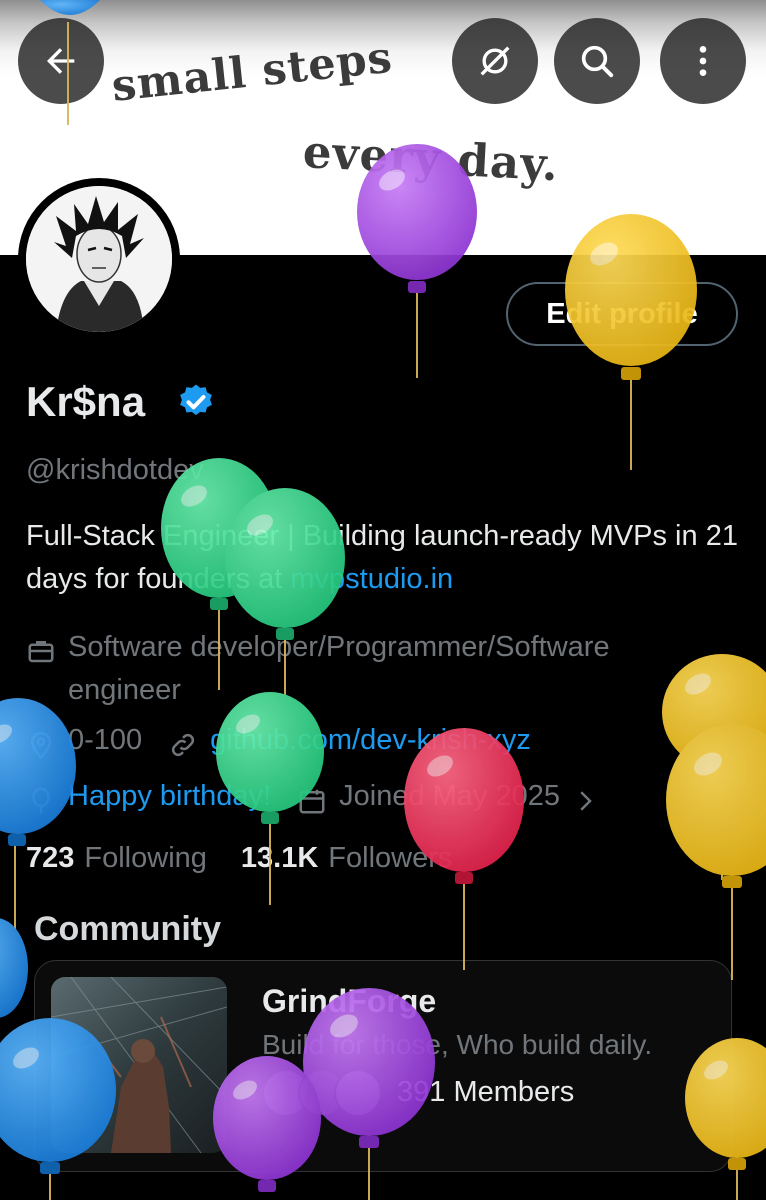 This screenshot has height=1200, width=766. Describe the element at coordinates (346, 858) in the screenshot. I see `followers-stat: 13.1K Followers` at that location.